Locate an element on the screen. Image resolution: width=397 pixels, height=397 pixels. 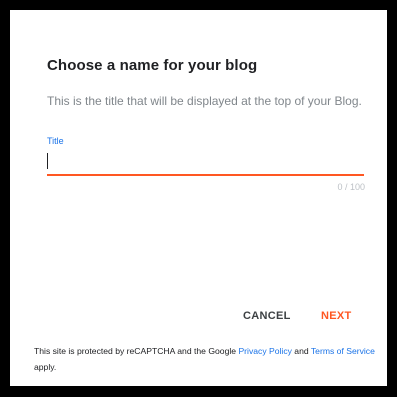
text-caret is located at coordinates (47, 161).